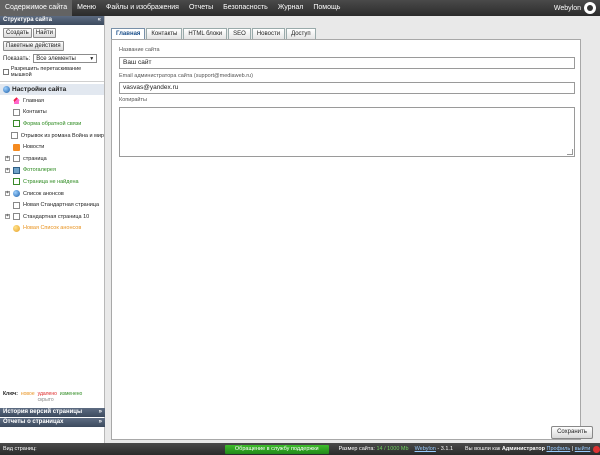 The width and height of the screenshot is (600, 455). I want to click on chevron-down-icon: ▼, so click(92, 58).